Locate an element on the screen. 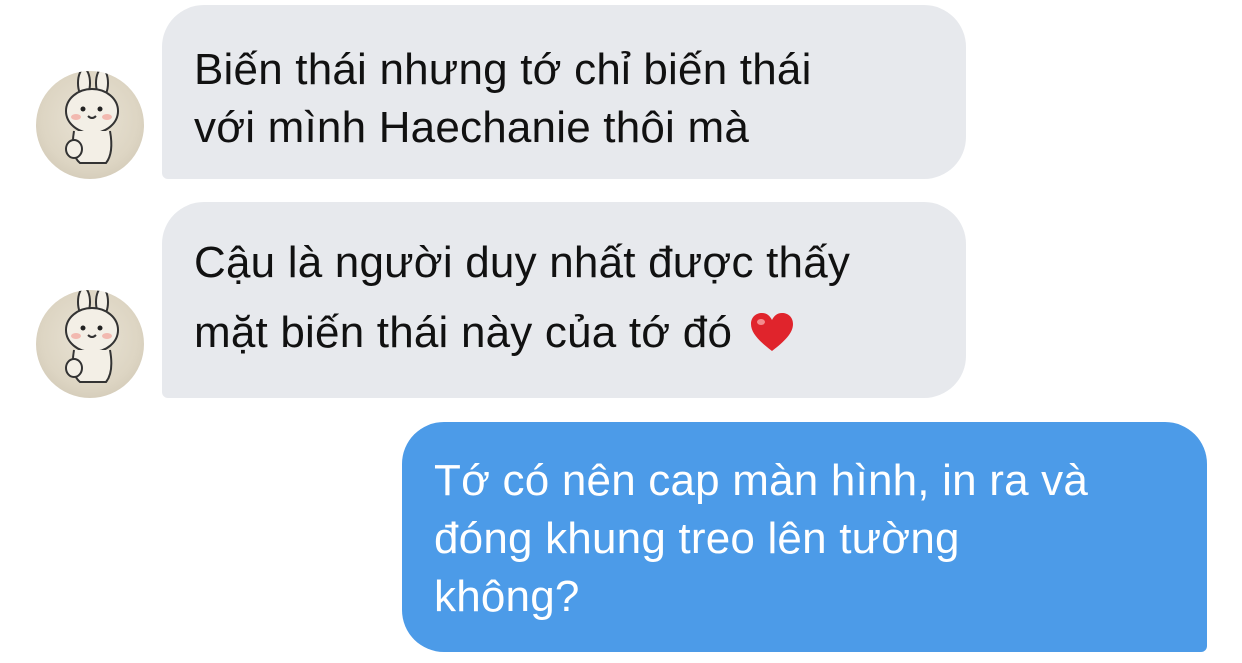  message-line: Cậu là người duy nhất được thấy is located at coordinates (522, 262).